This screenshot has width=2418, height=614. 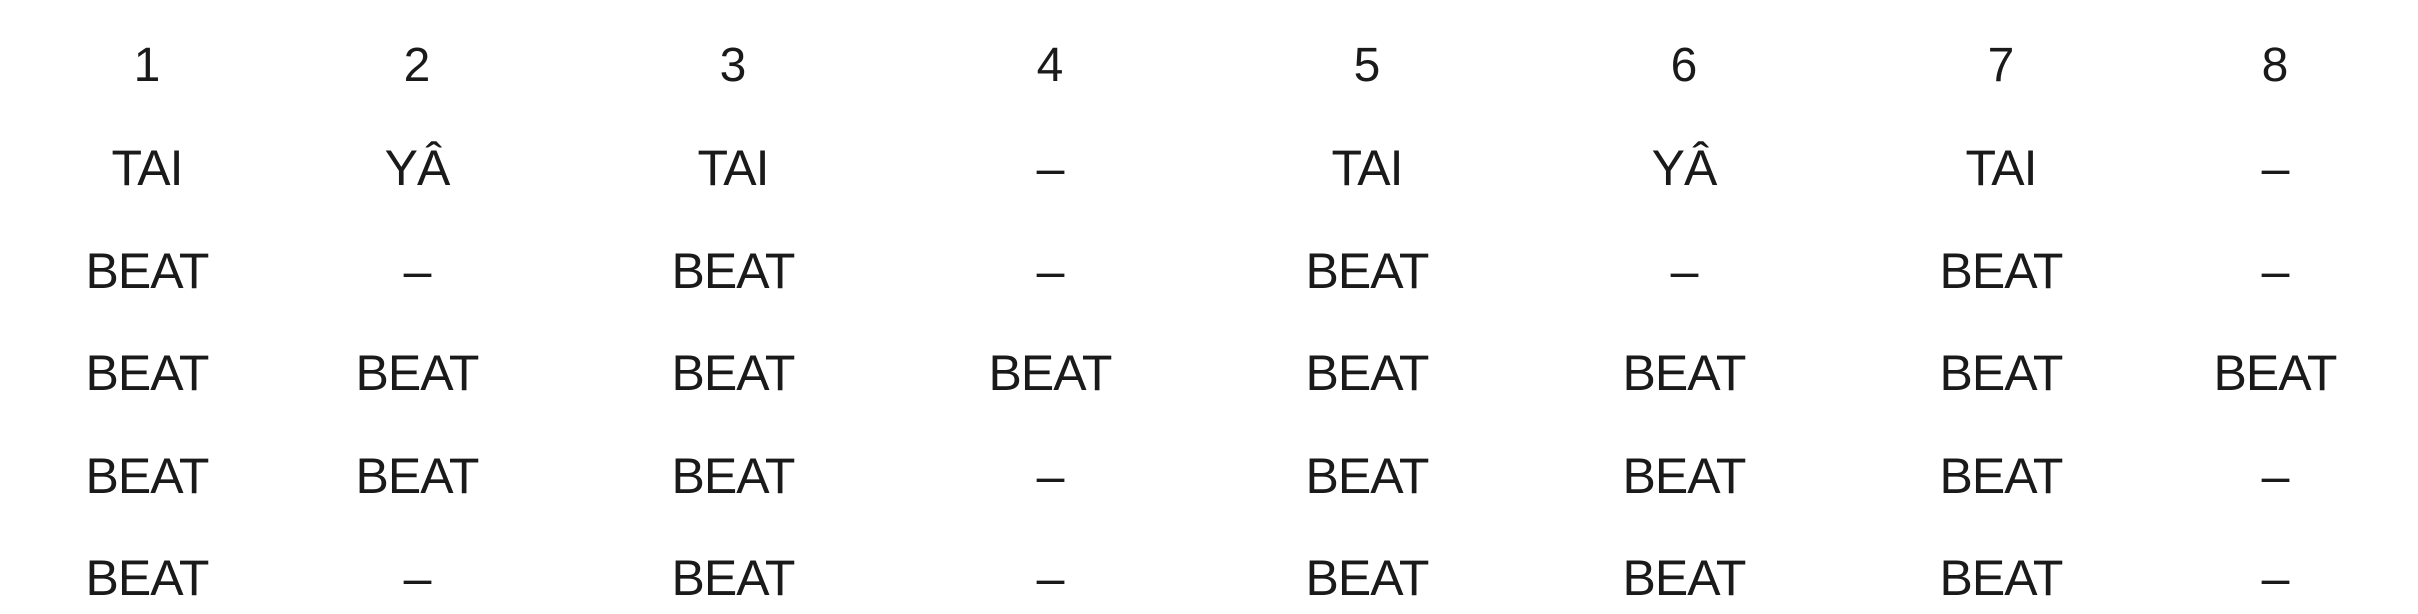 I want to click on beat-row: BEAT BEAT BEAT BEAT BEAT BEAT BEAT BEAT, so click(x=1209, y=373).